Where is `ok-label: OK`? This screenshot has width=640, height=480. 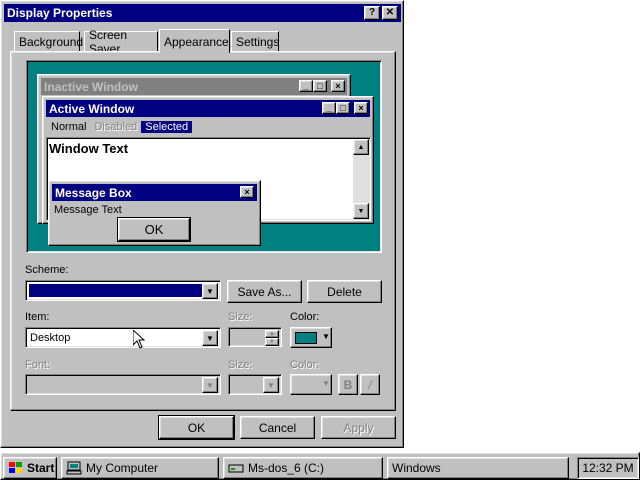 ok-label: OK is located at coordinates (196, 427).